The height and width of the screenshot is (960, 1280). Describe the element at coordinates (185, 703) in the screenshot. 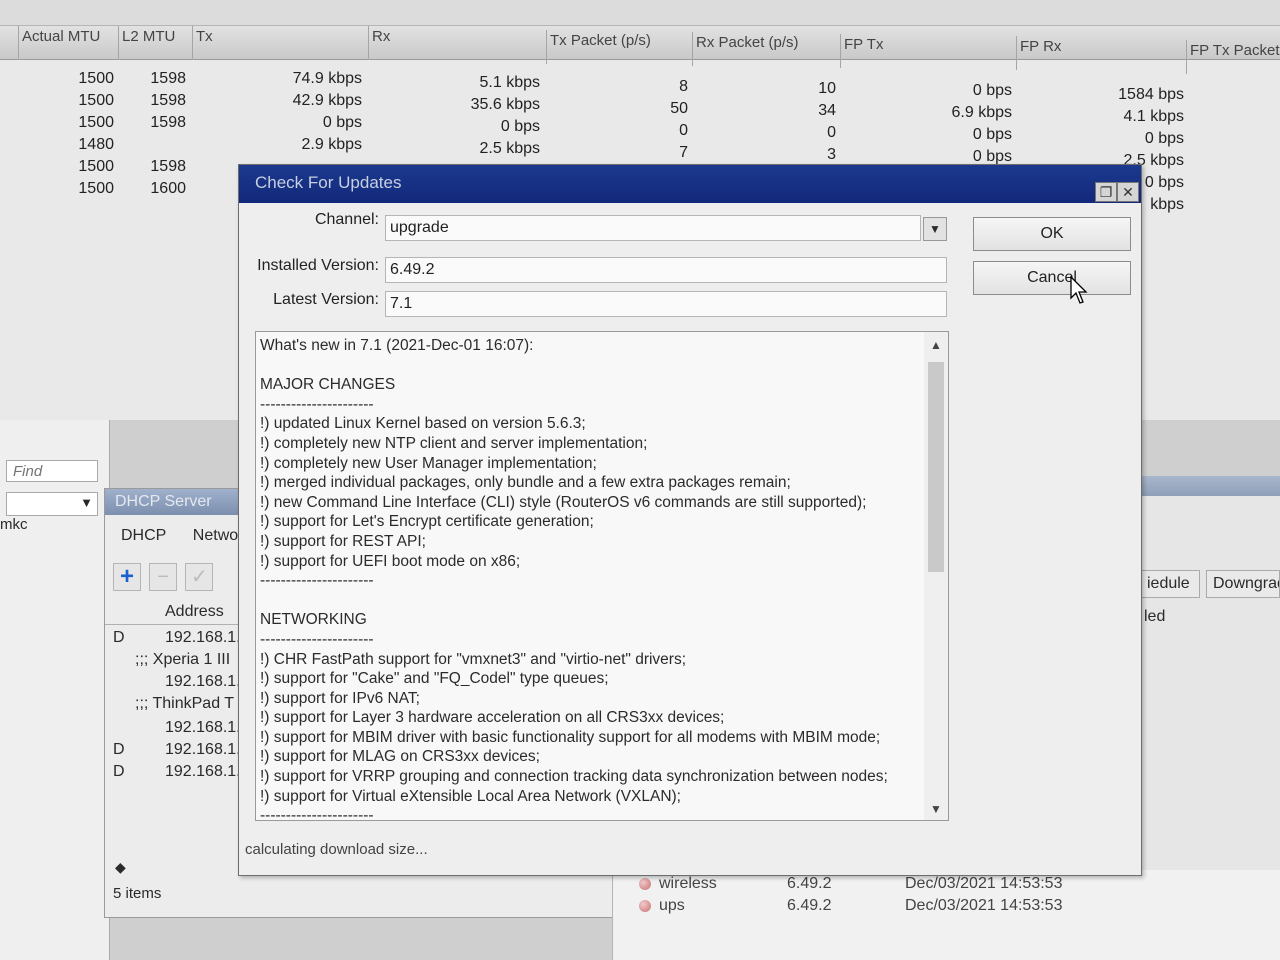

I see `row-comment: ;;; ThinkPad T` at that location.